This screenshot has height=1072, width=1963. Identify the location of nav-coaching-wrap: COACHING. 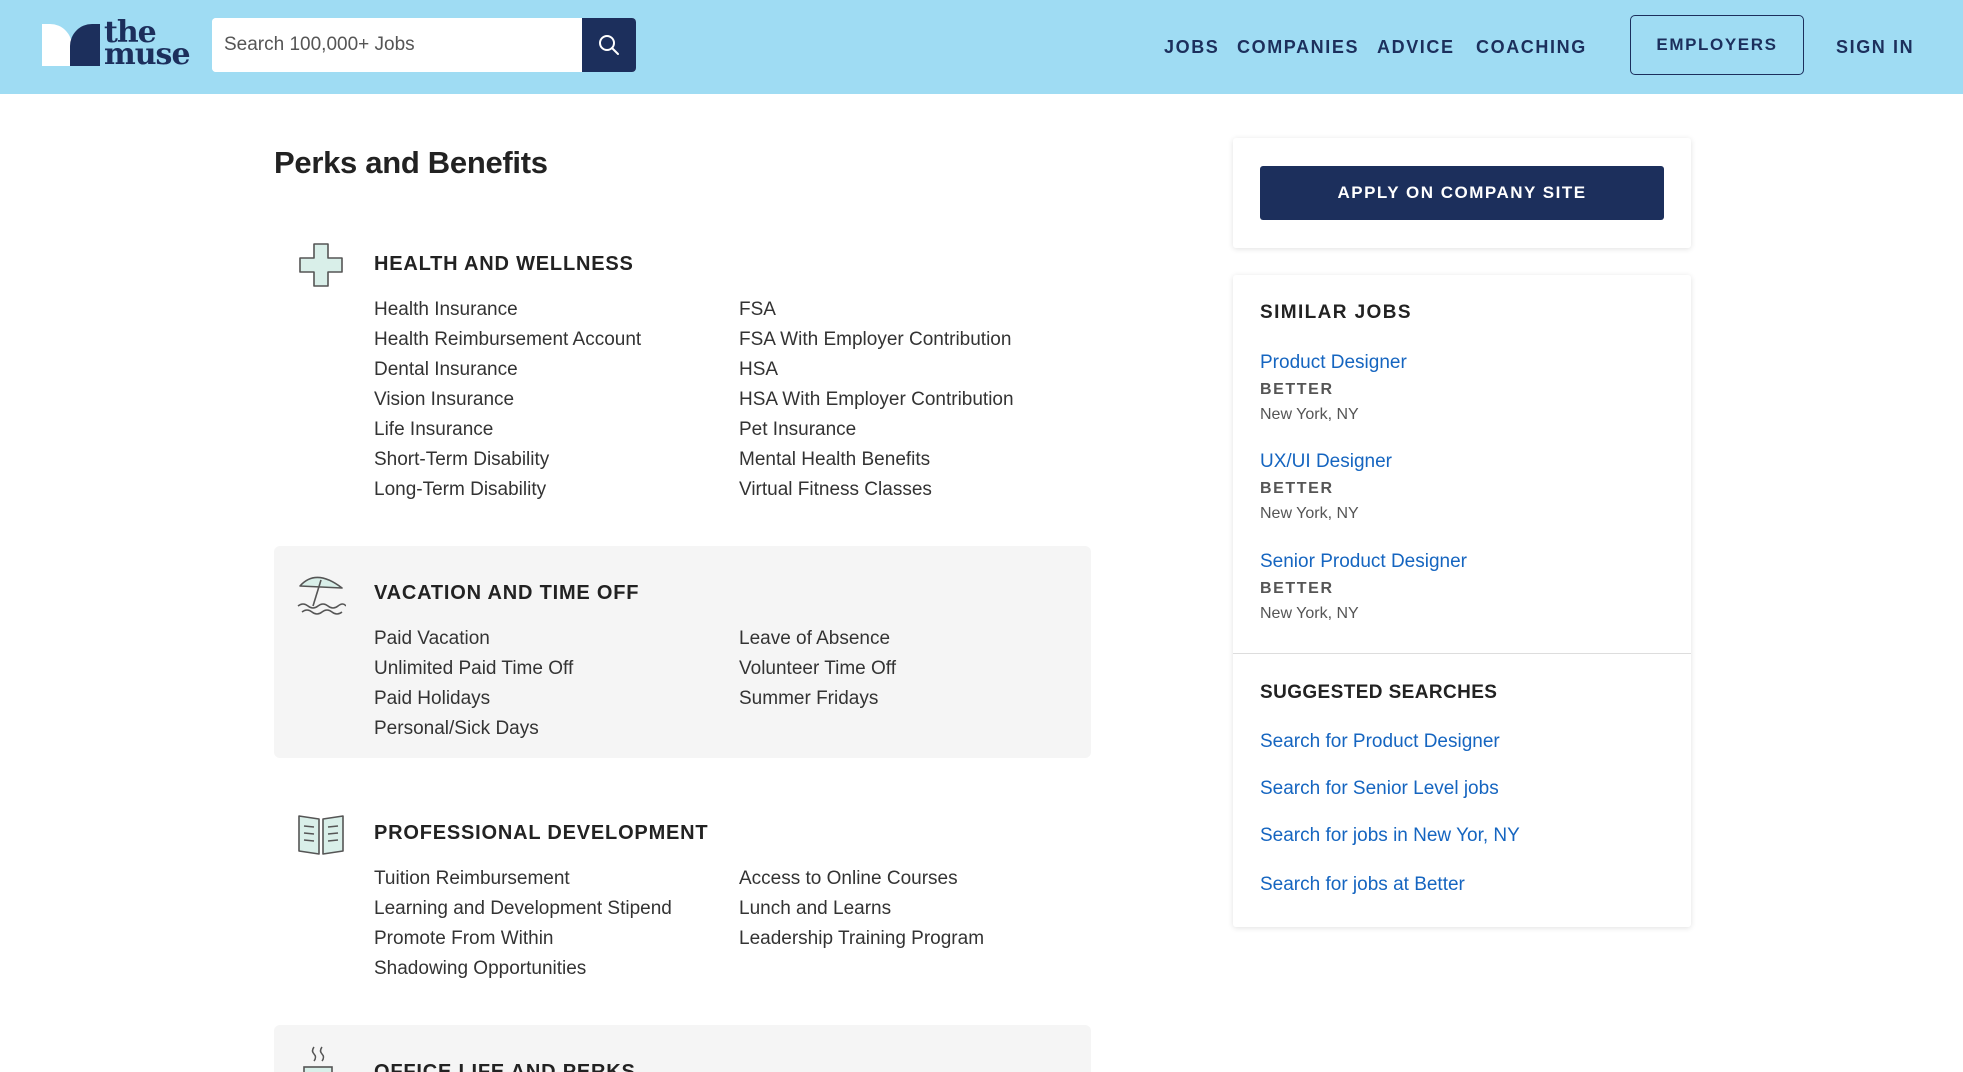
(1531, 47).